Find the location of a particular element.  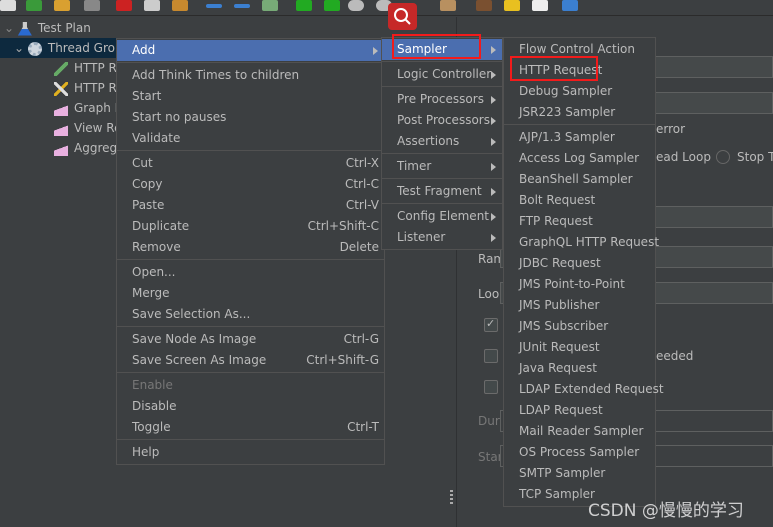

menu-item-beanshell-sampler: BeanShell Sampler is located at coordinates (579, 179).